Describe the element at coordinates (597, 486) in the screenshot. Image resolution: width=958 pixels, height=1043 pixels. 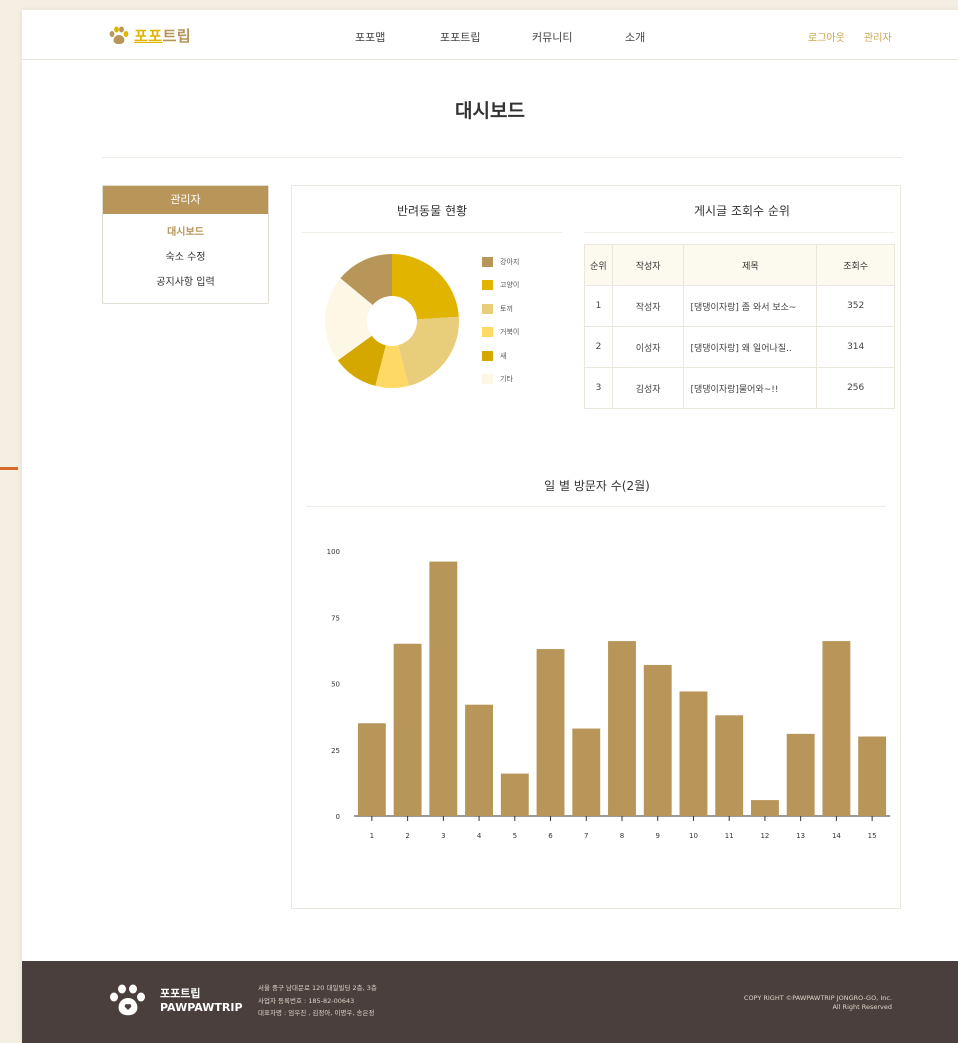
I see `visitors-section-title: 일 별 방문자 수(2월)` at that location.